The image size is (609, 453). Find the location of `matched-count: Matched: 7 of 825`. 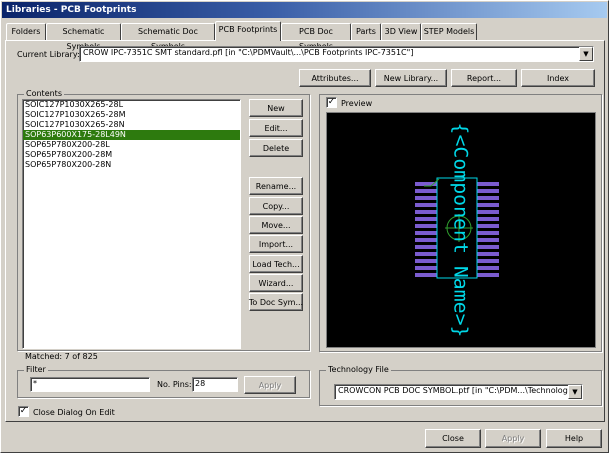

matched-count: Matched: 7 of 825 is located at coordinates (61, 356).